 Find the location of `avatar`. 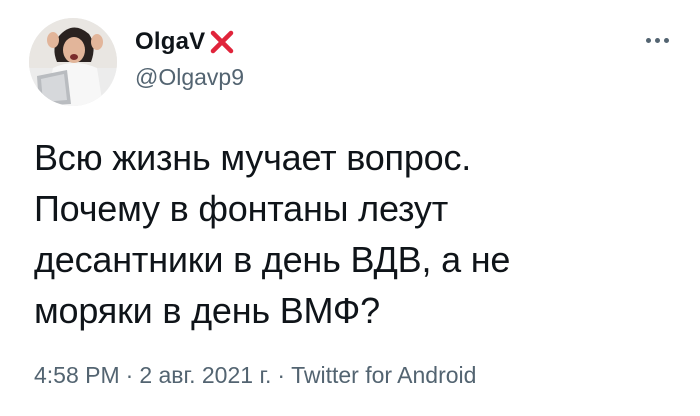

avatar is located at coordinates (73, 62).